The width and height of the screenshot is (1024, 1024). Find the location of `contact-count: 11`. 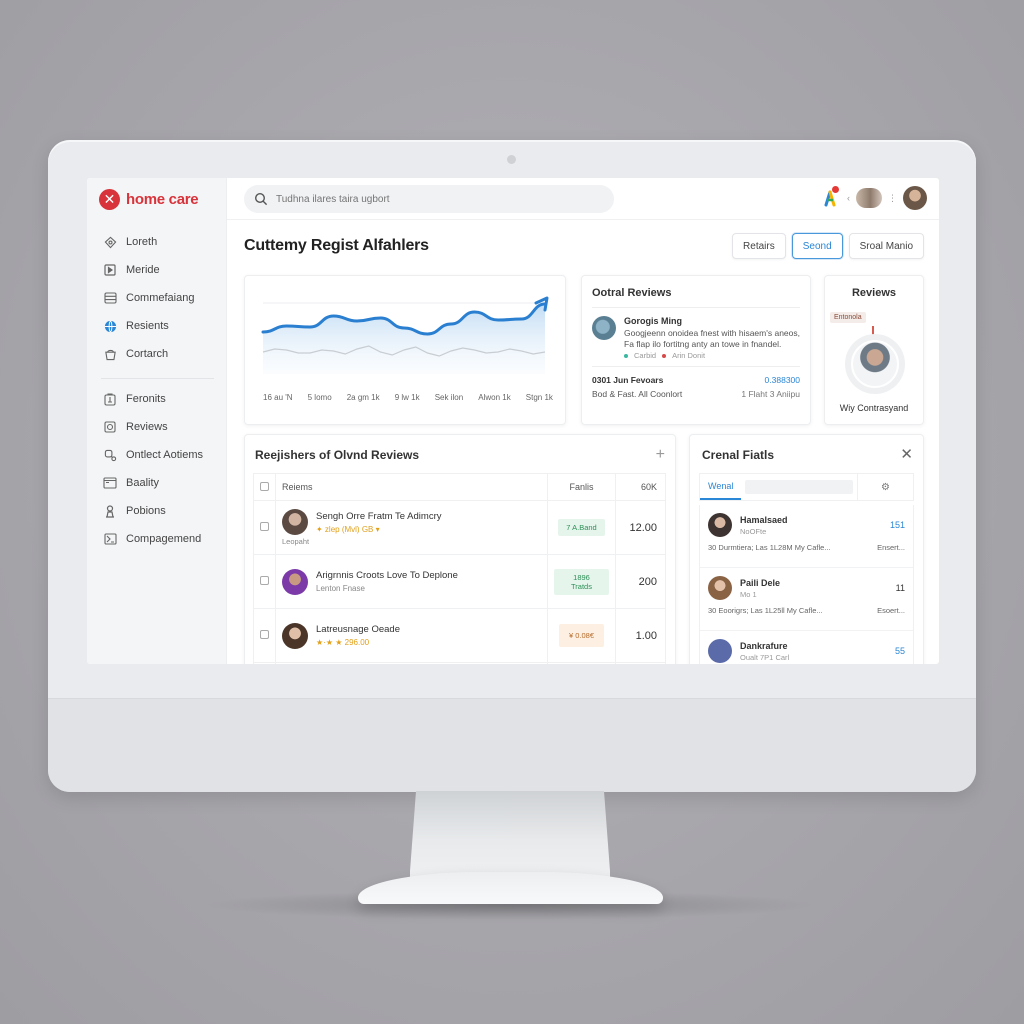

contact-count: 11 is located at coordinates (900, 588).